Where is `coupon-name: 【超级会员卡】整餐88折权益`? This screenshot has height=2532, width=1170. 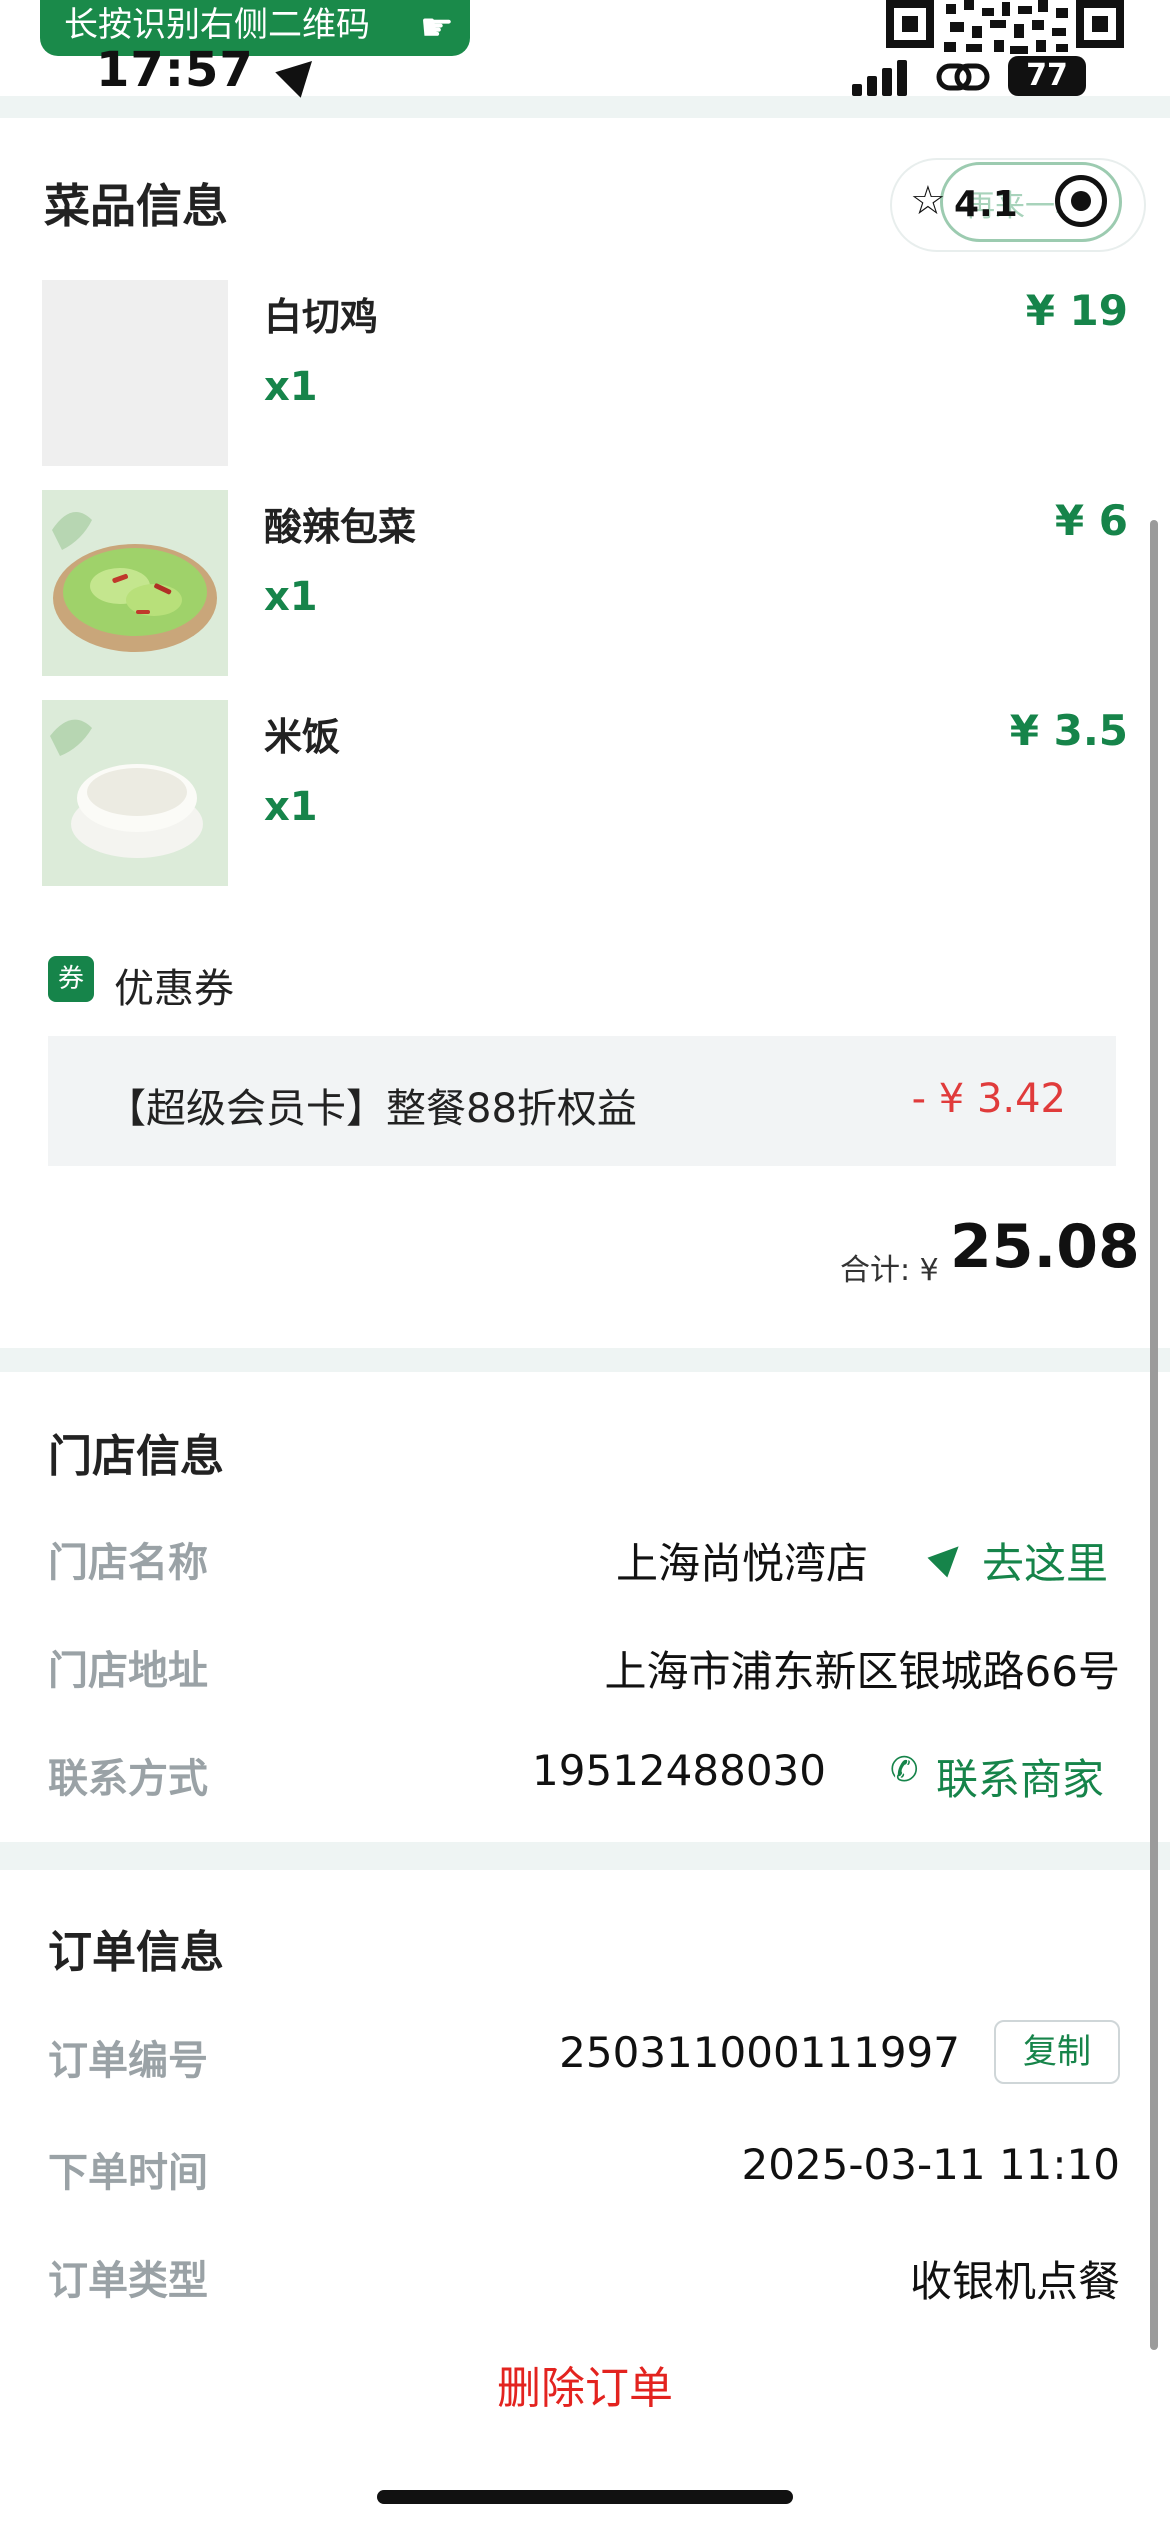 coupon-name: 【超级会员卡】整餐88折权益 is located at coordinates (371, 1109).